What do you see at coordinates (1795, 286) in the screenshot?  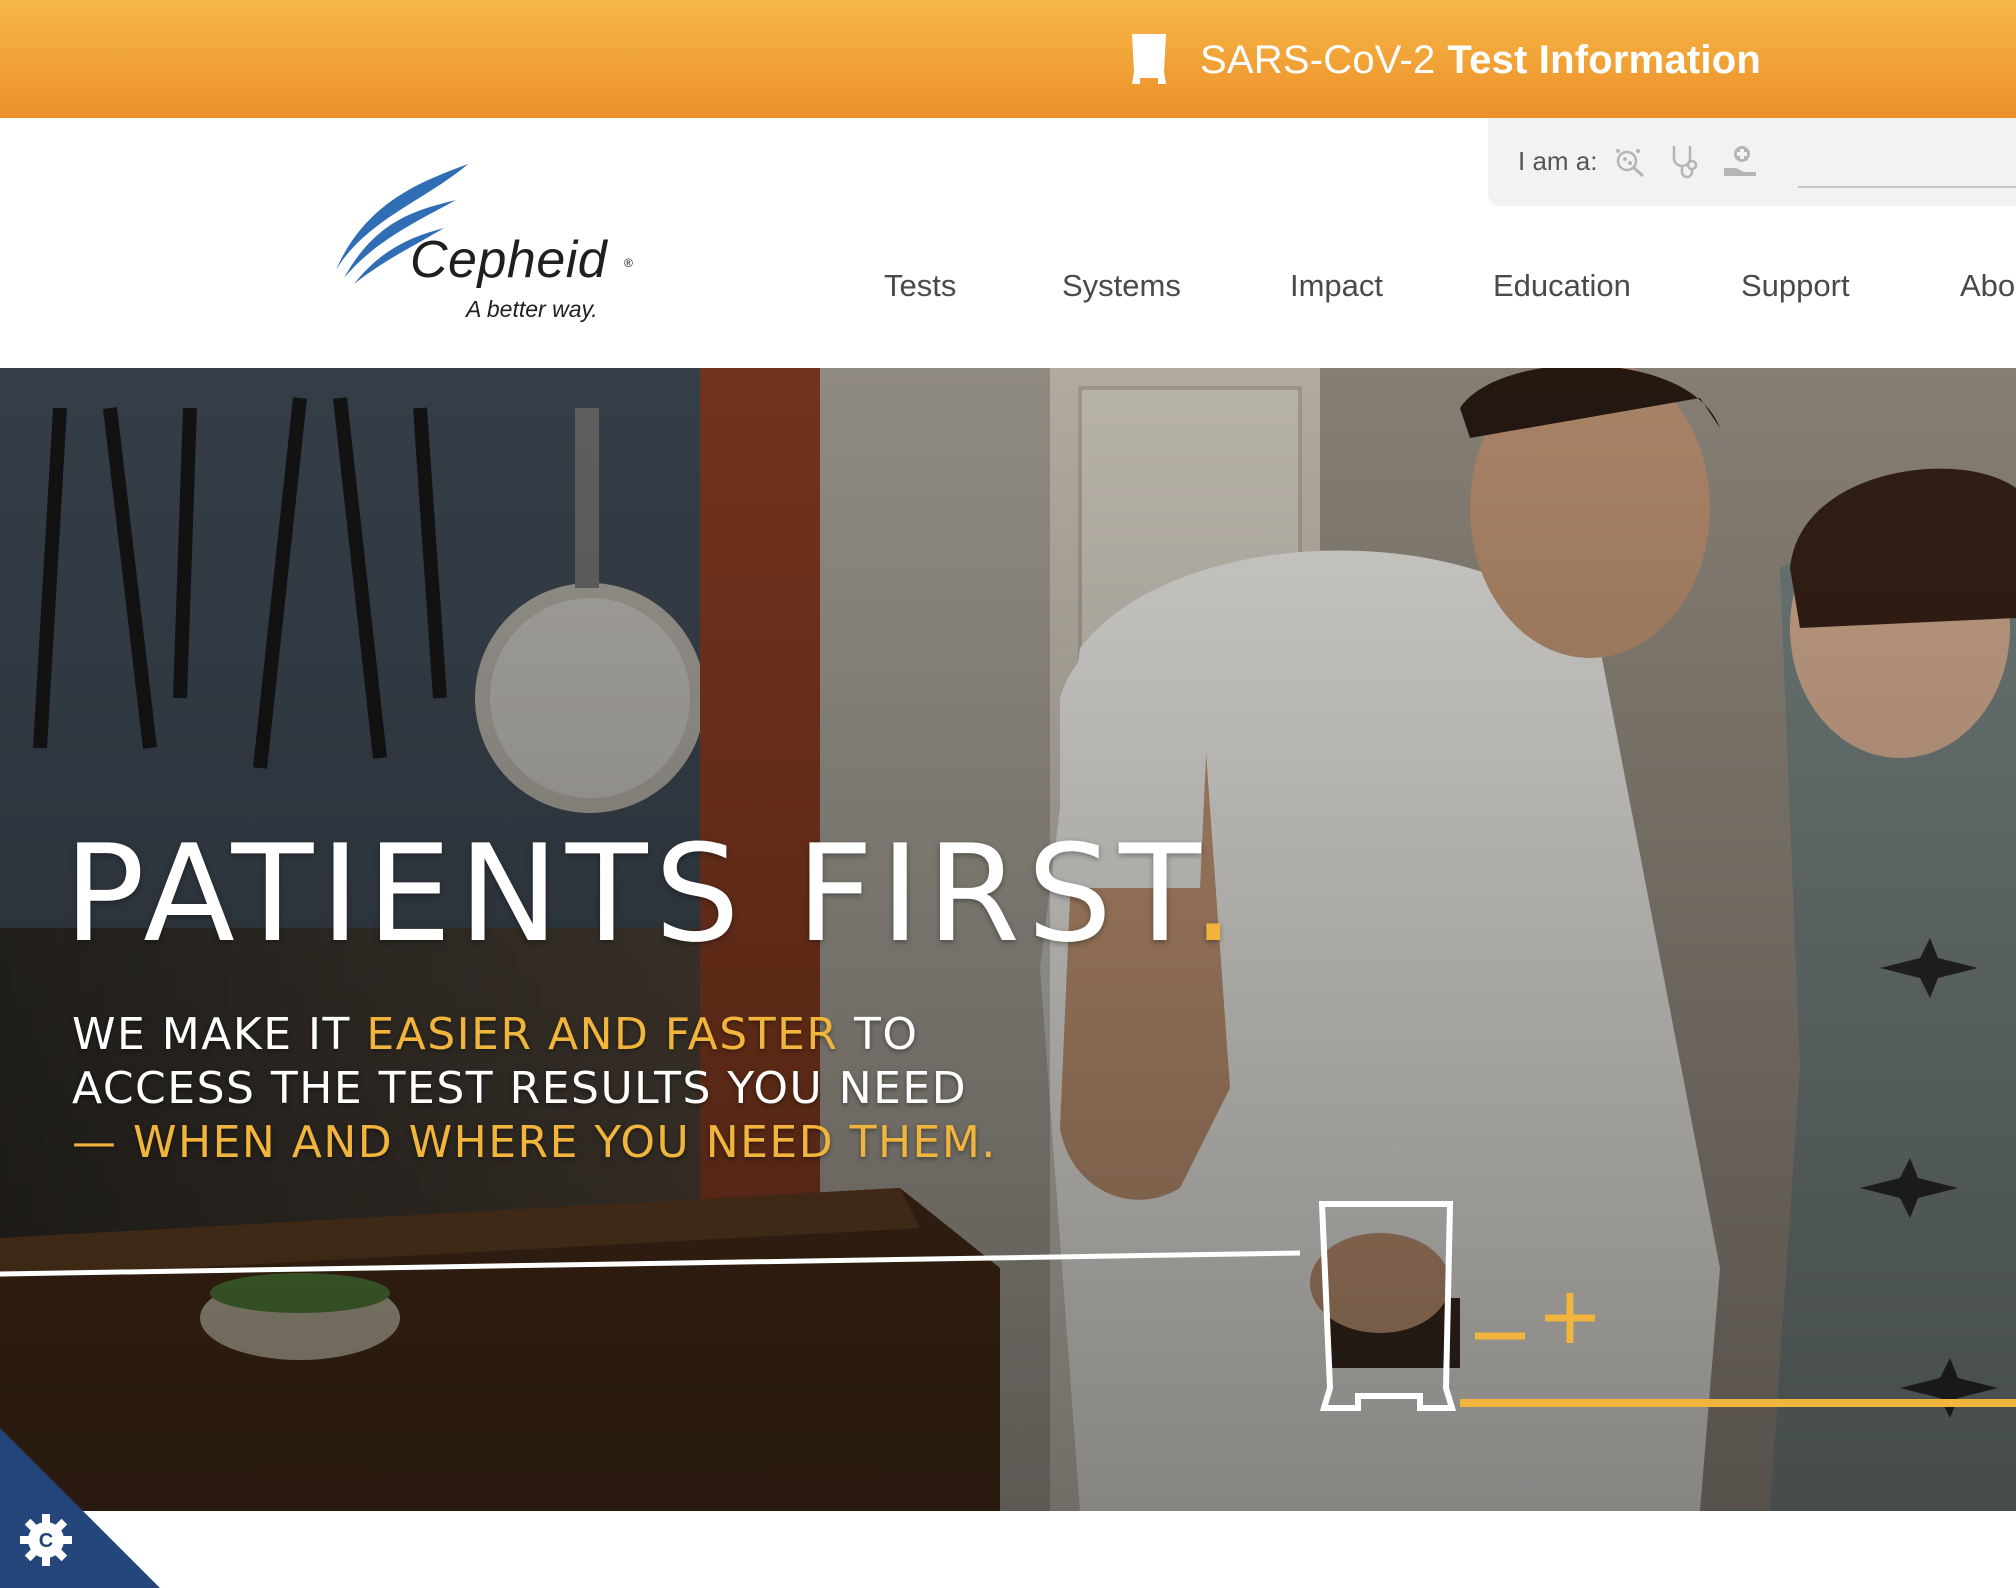 I see `nav-item-support: Support` at bounding box center [1795, 286].